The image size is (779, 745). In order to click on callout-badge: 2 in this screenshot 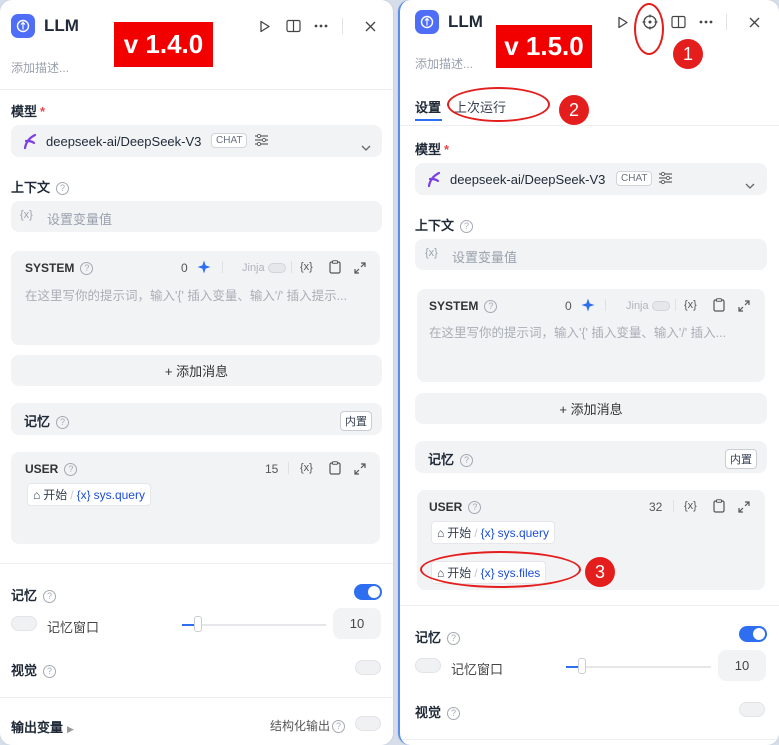, I will do `click(574, 110)`.